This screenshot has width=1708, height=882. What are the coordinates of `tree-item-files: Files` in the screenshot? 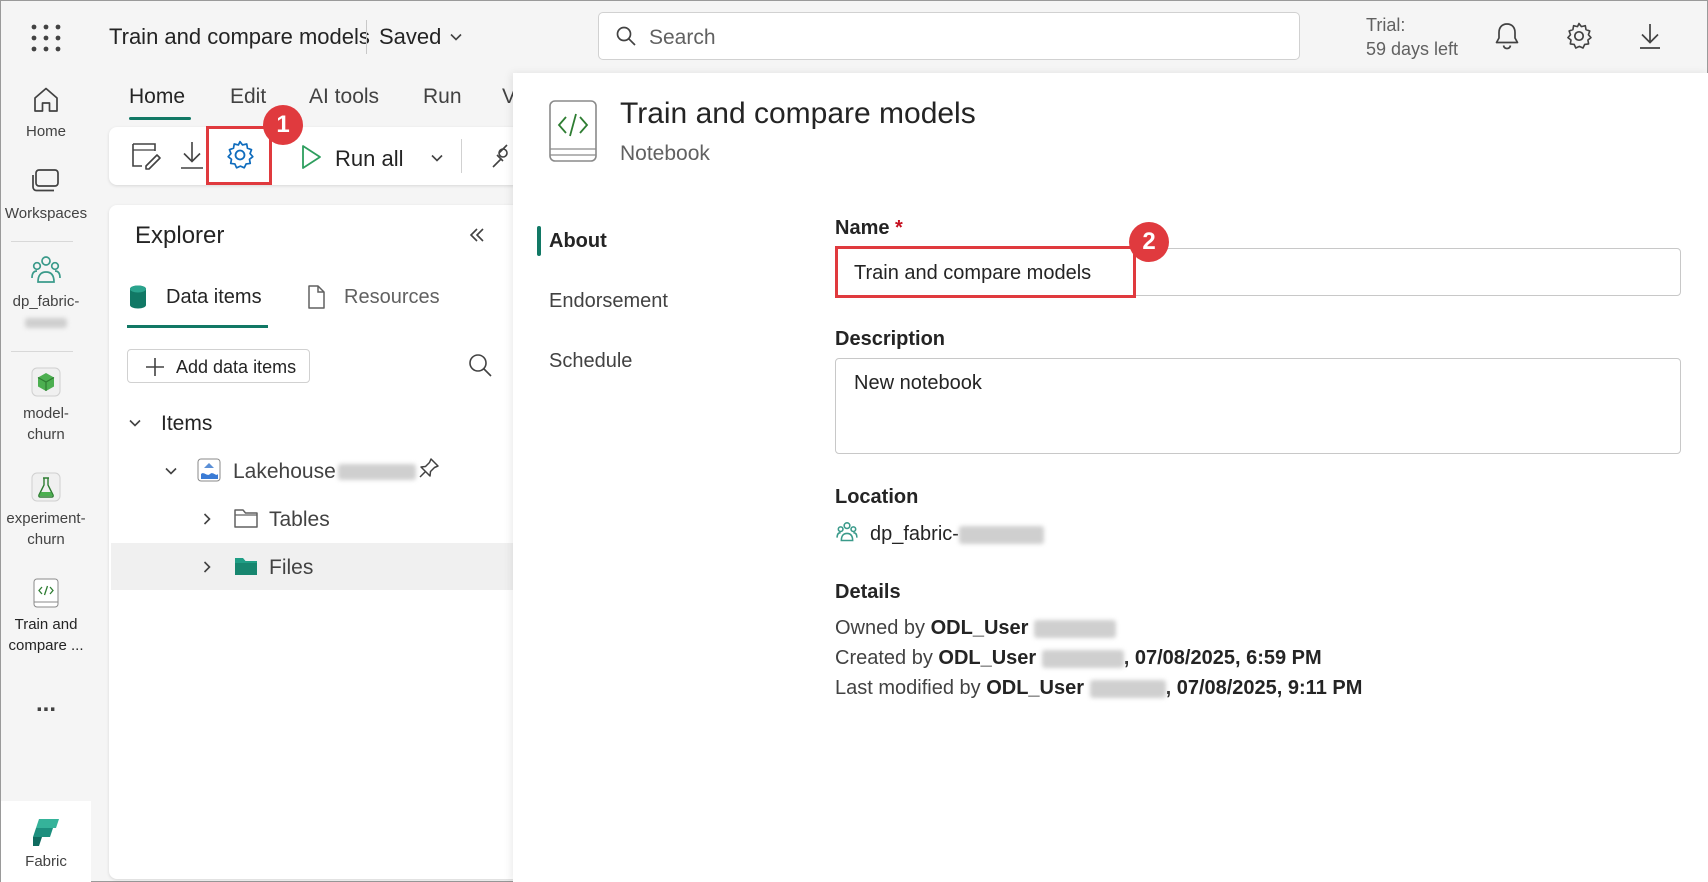 It's located at (291, 568).